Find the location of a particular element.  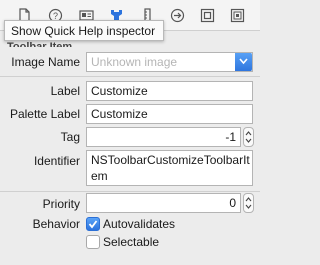

palette-label-label: Palette Label is located at coordinates (44, 114).